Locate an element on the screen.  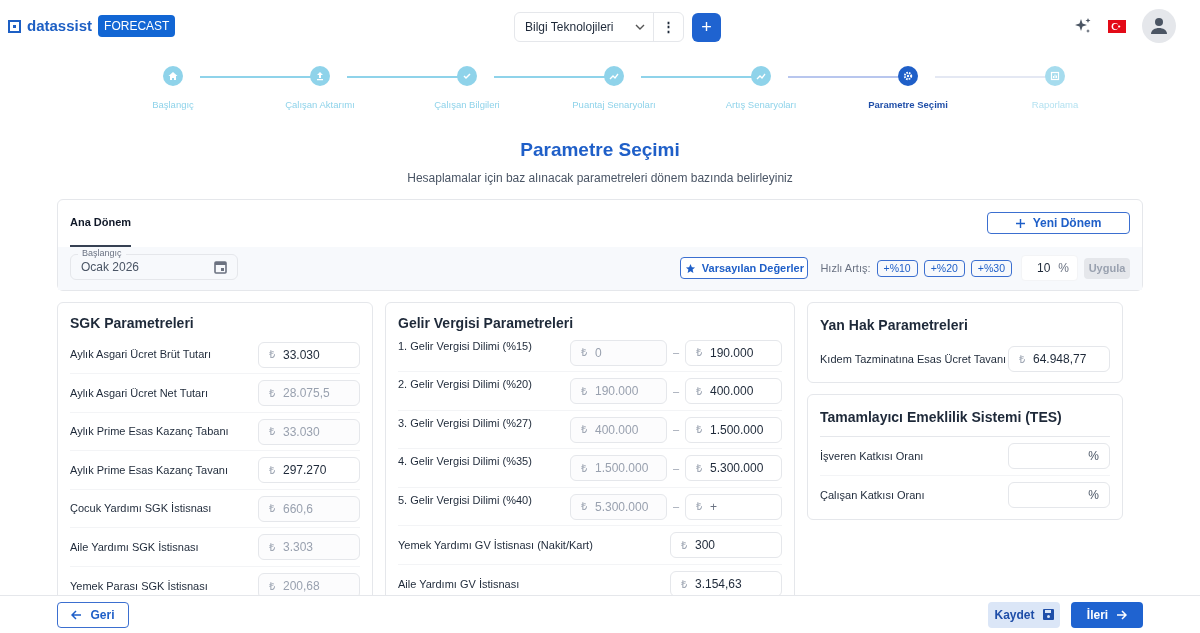
panel-title: Yan Hak Parametreleri is located at coordinates (894, 325).